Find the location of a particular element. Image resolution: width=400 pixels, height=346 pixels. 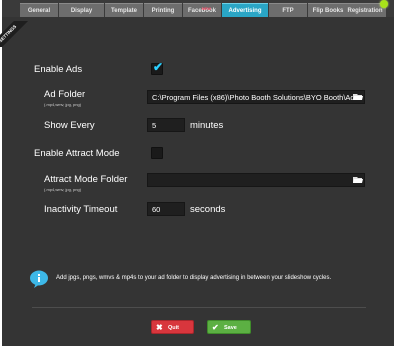

enable-attract-checkbox is located at coordinates (157, 153).